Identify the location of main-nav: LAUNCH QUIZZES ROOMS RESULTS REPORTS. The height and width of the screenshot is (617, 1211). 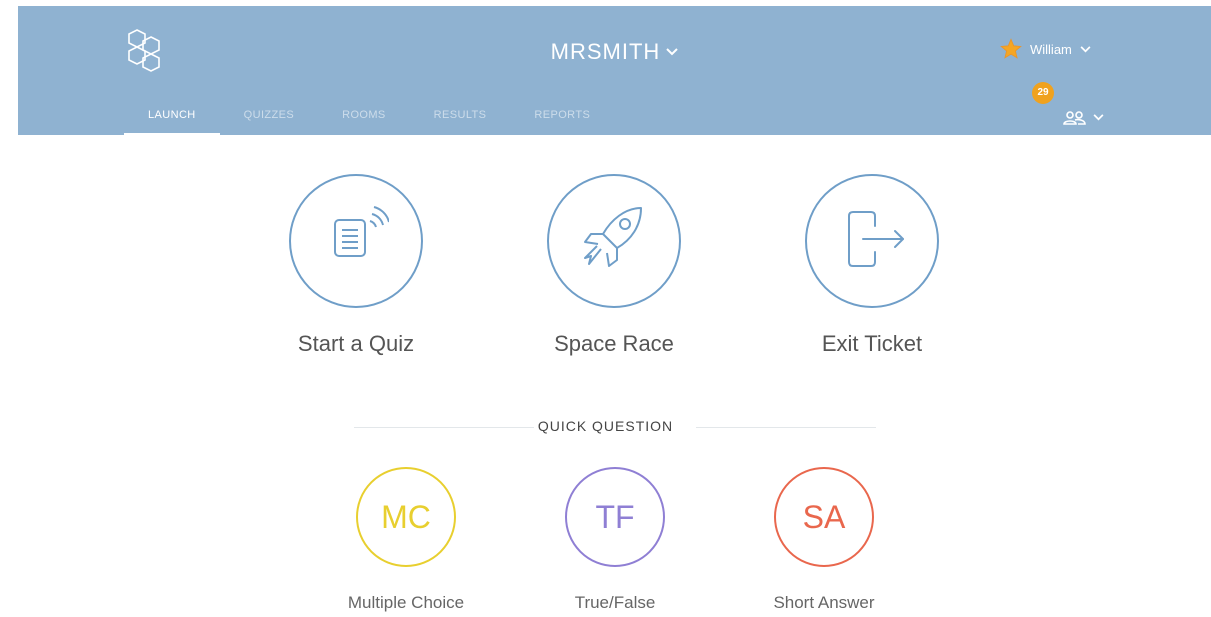
(369, 119).